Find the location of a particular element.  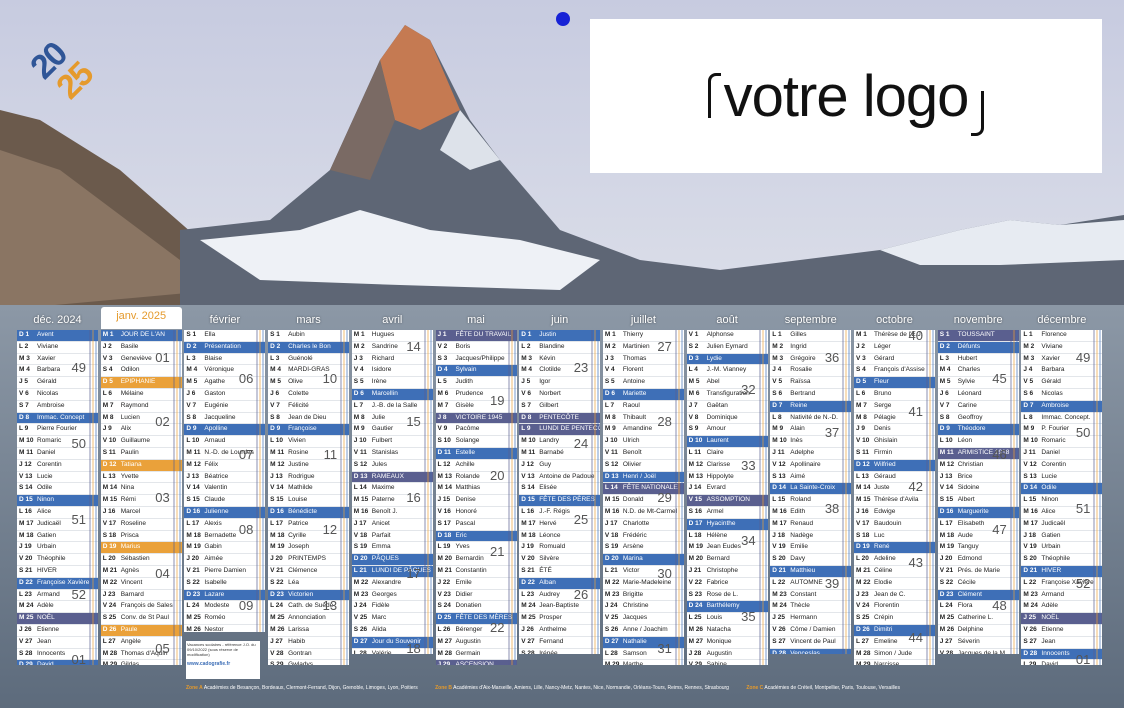

day-saint: Xavier is located at coordinates (46, 358).